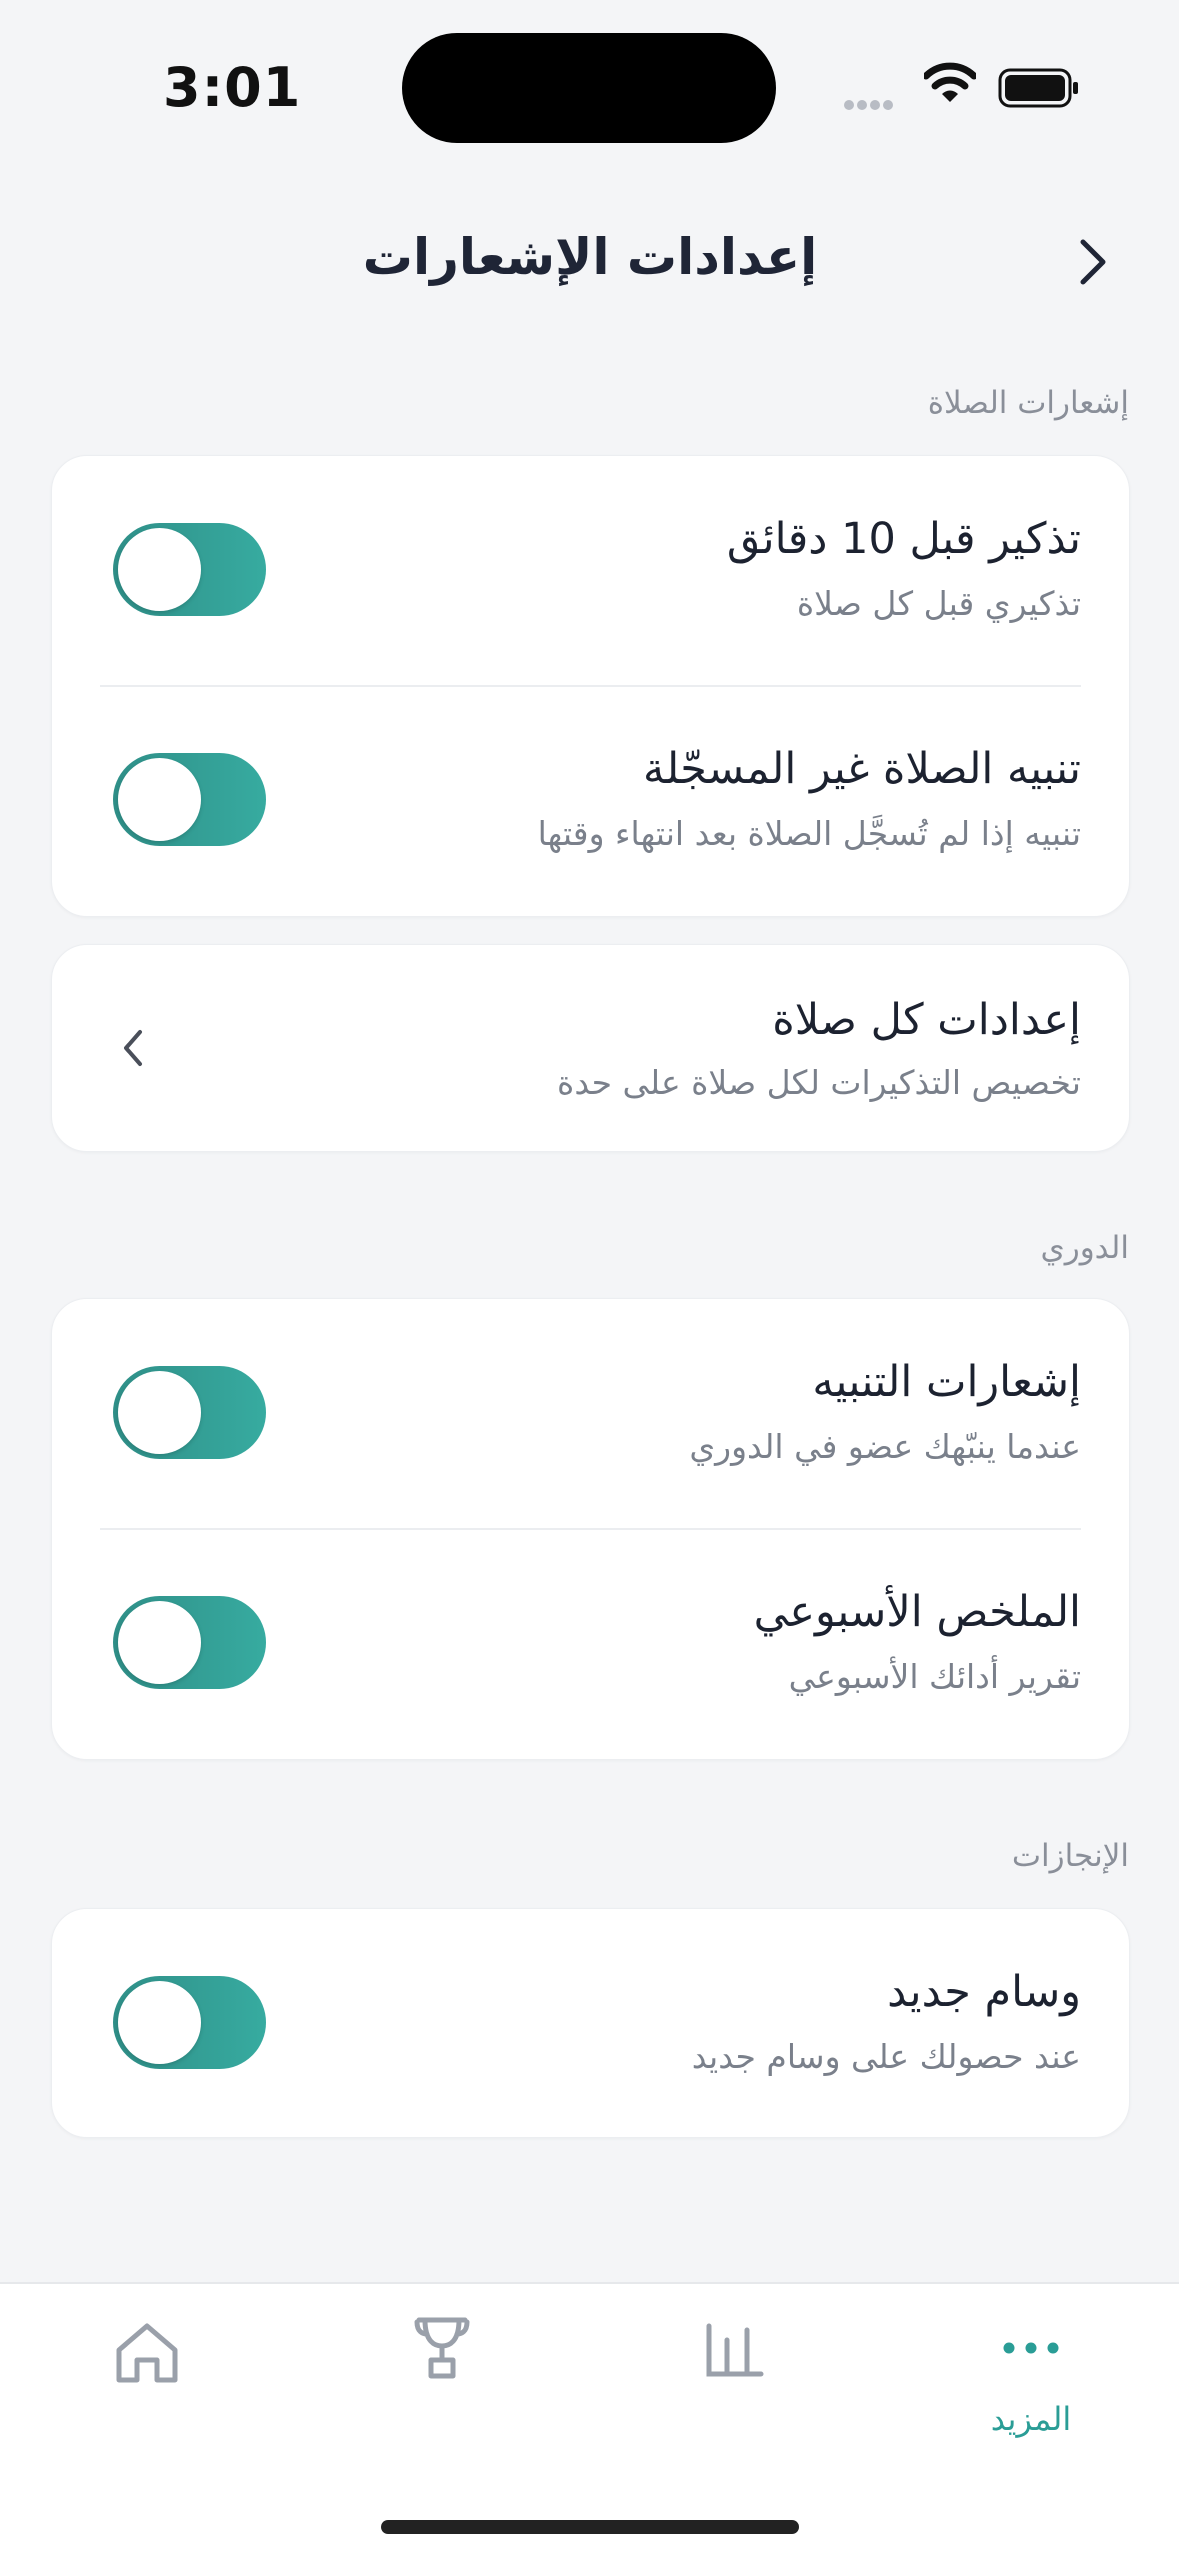 Image resolution: width=1179 pixels, height=2558 pixels. Describe the element at coordinates (442, 2348) in the screenshot. I see `trophy-icon` at that location.